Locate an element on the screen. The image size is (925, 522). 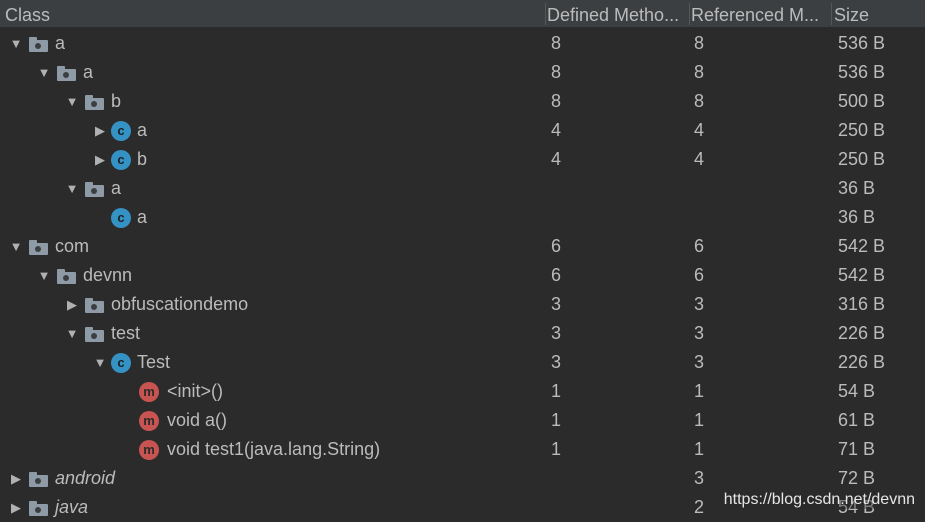
size-cell: 71 B is located at coordinates (857, 449).